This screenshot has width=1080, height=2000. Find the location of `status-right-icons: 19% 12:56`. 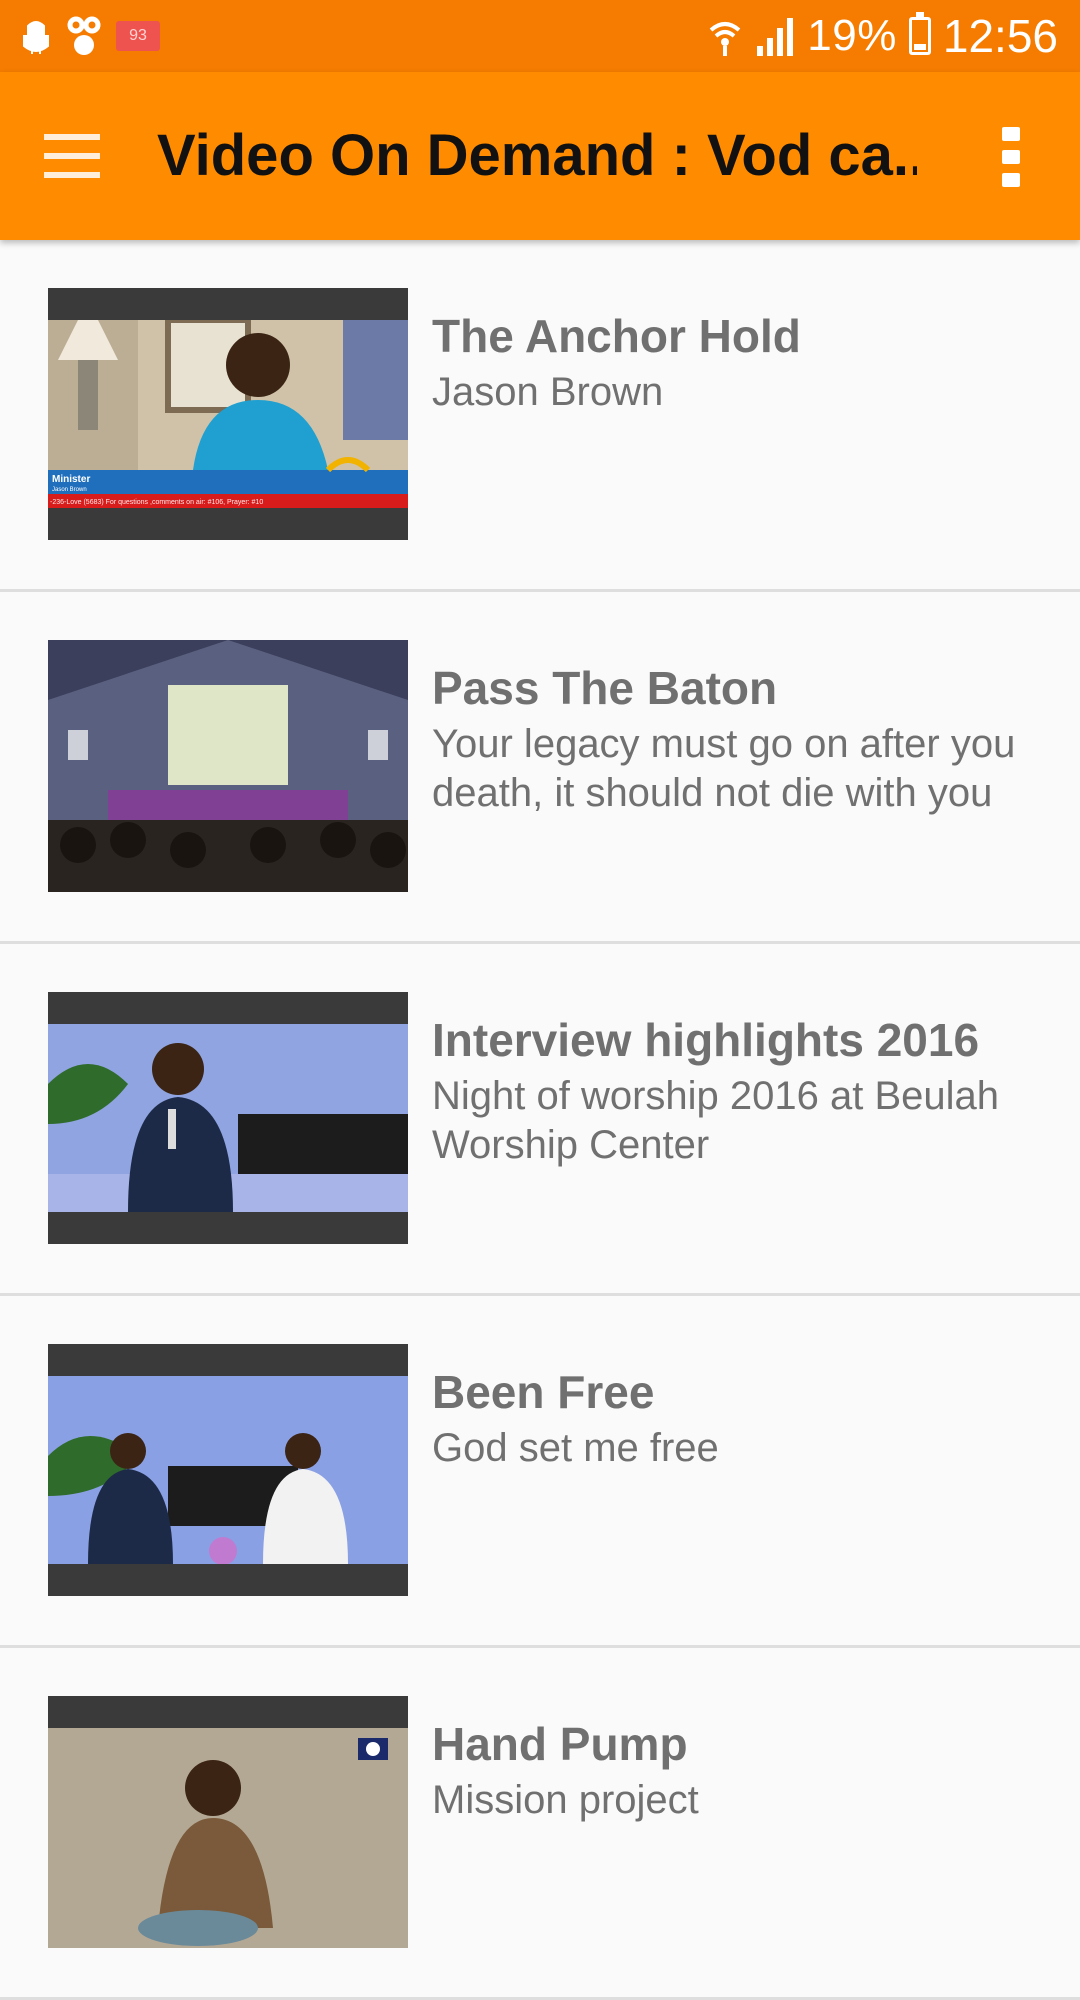

status-right-icons: 19% 12:56 is located at coordinates (882, 36).